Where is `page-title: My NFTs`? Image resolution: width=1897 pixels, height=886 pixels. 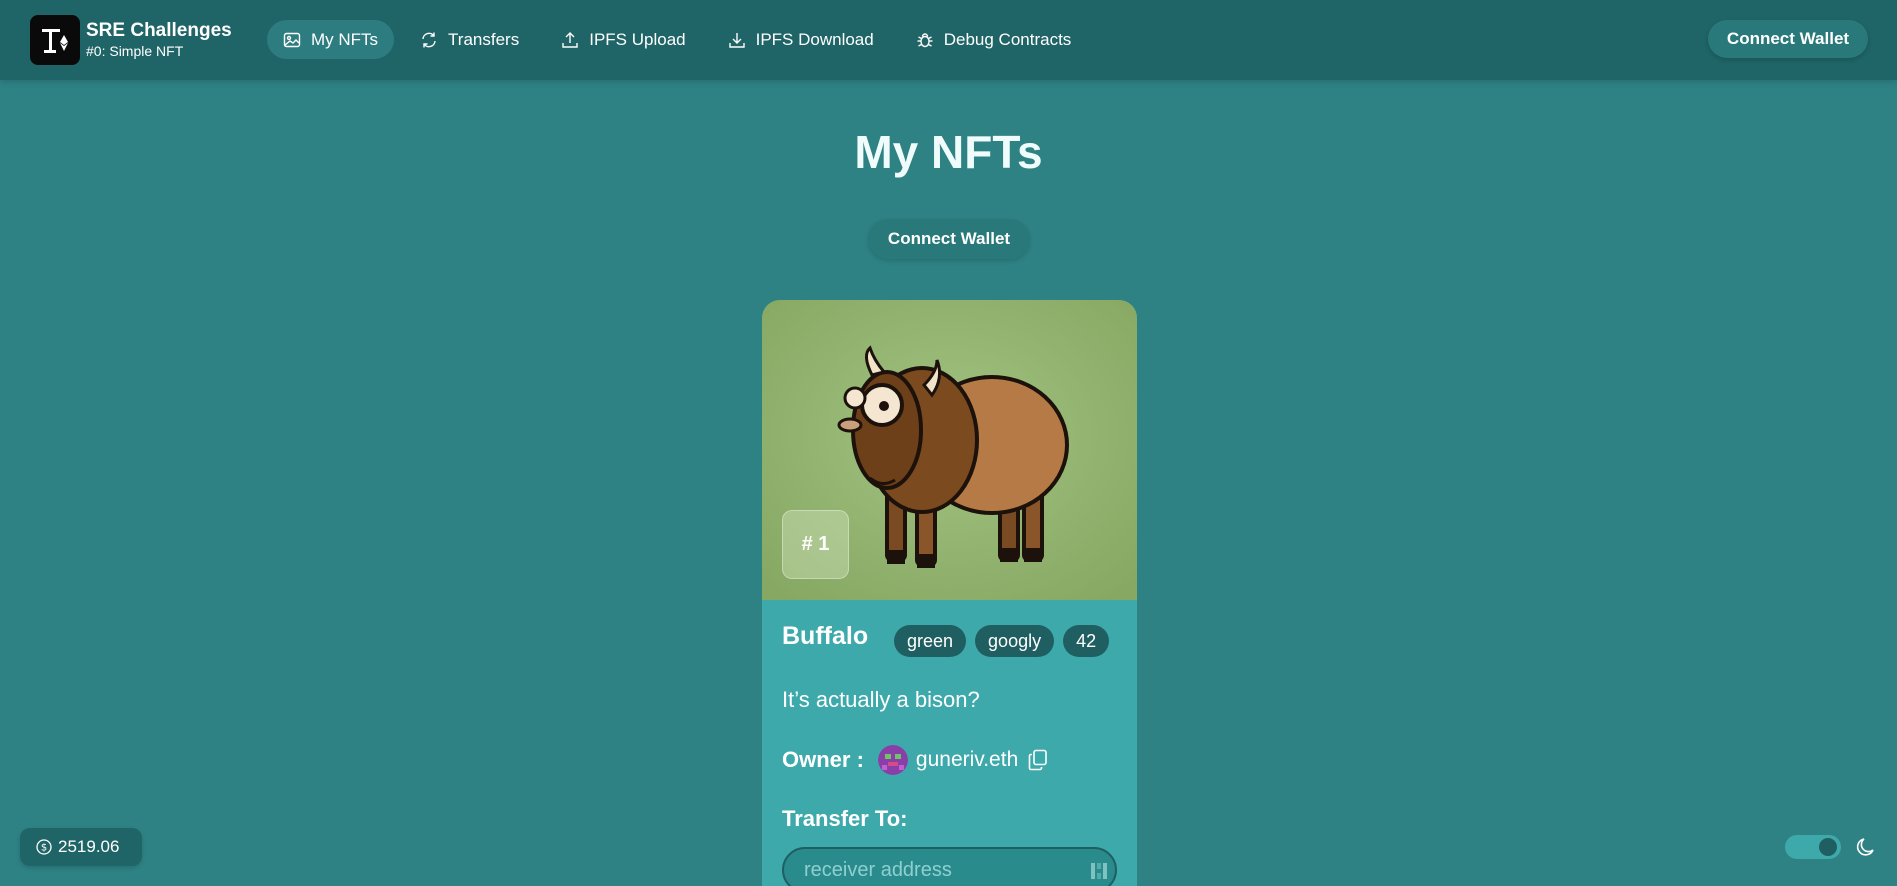
page-title: My NFTs is located at coordinates (948, 152).